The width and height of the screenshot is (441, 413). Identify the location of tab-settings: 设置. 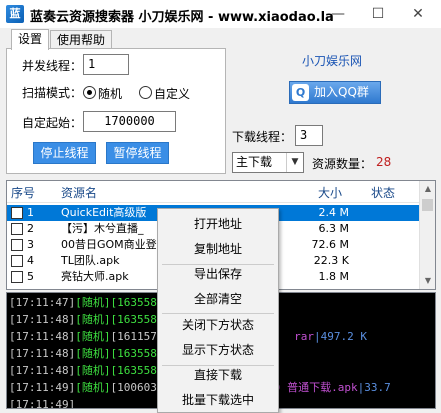
(30, 39).